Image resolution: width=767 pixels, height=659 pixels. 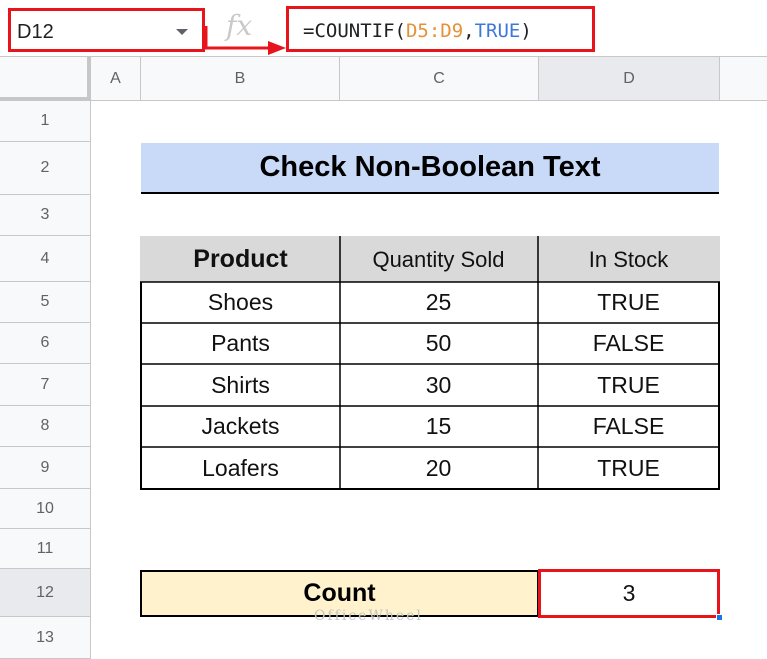 What do you see at coordinates (629, 79) in the screenshot?
I see `column-header-d: D` at bounding box center [629, 79].